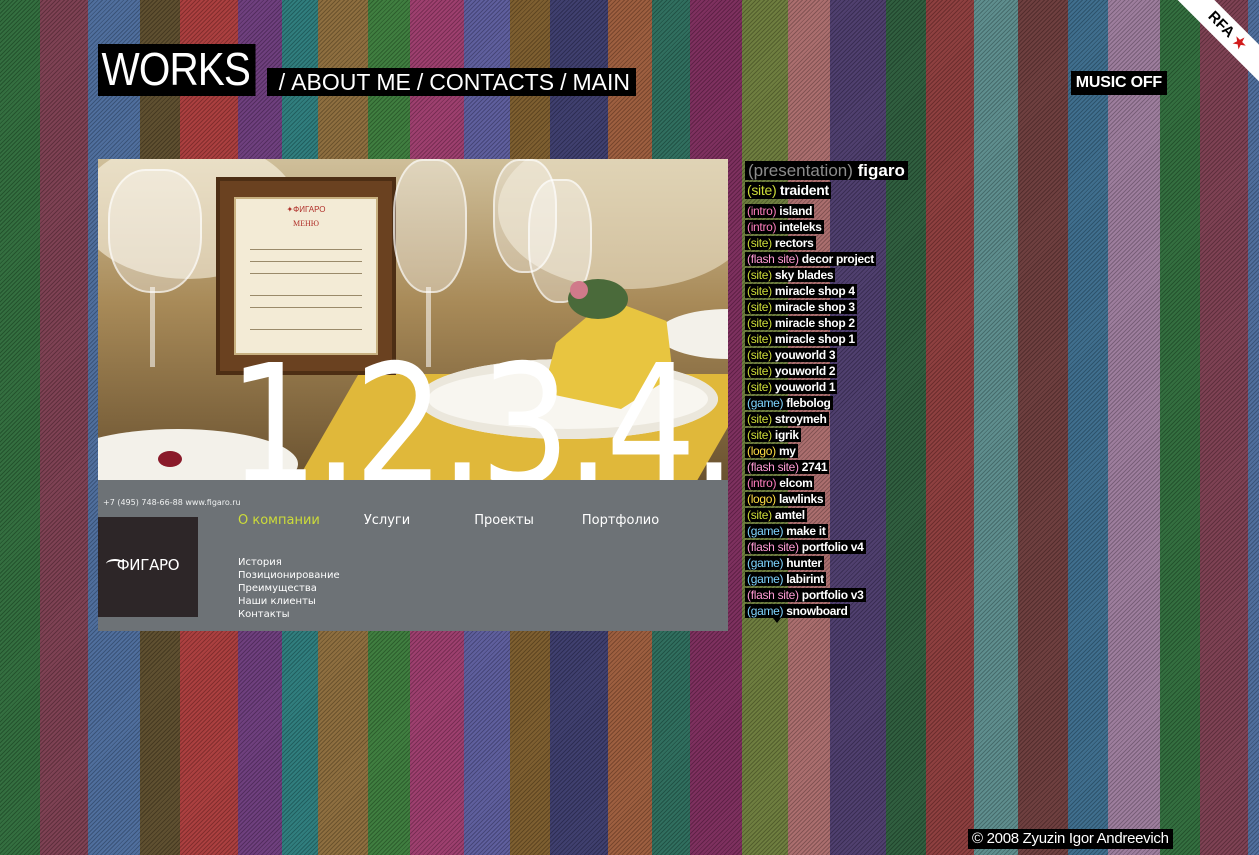  I want to click on project-link: (site) youworld 3, so click(791, 355).